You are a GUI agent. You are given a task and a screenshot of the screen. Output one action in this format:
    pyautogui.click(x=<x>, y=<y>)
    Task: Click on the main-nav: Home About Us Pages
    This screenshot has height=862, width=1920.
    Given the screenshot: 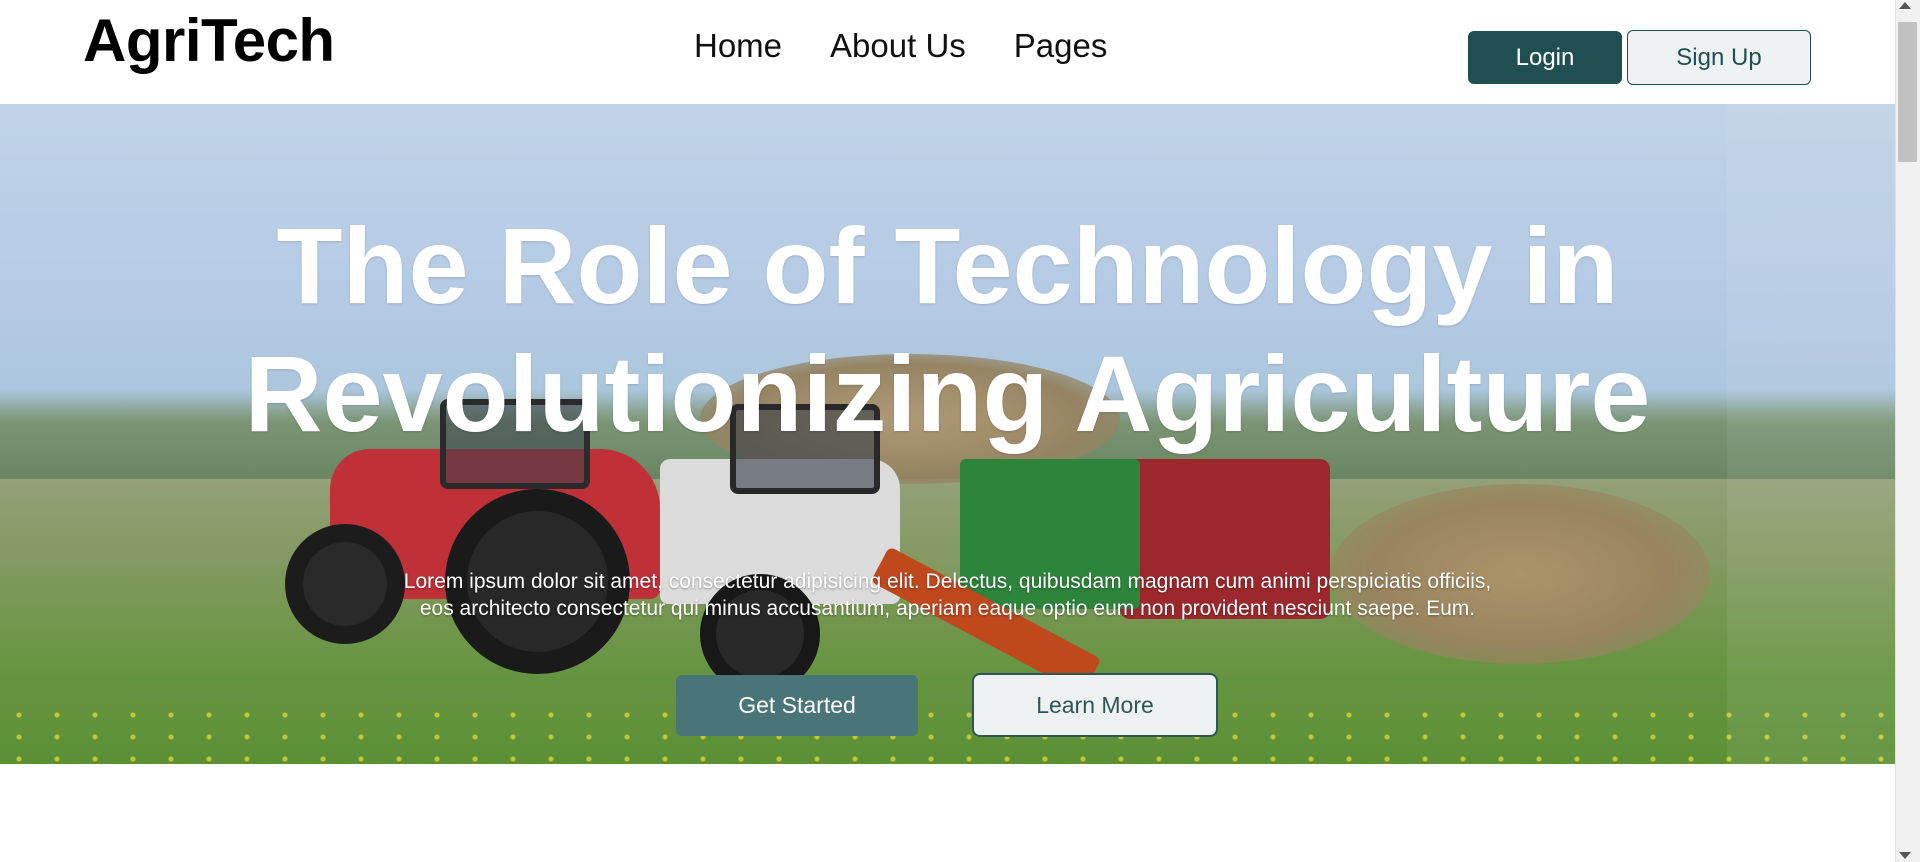 What is the action you would take?
    pyautogui.click(x=900, y=46)
    